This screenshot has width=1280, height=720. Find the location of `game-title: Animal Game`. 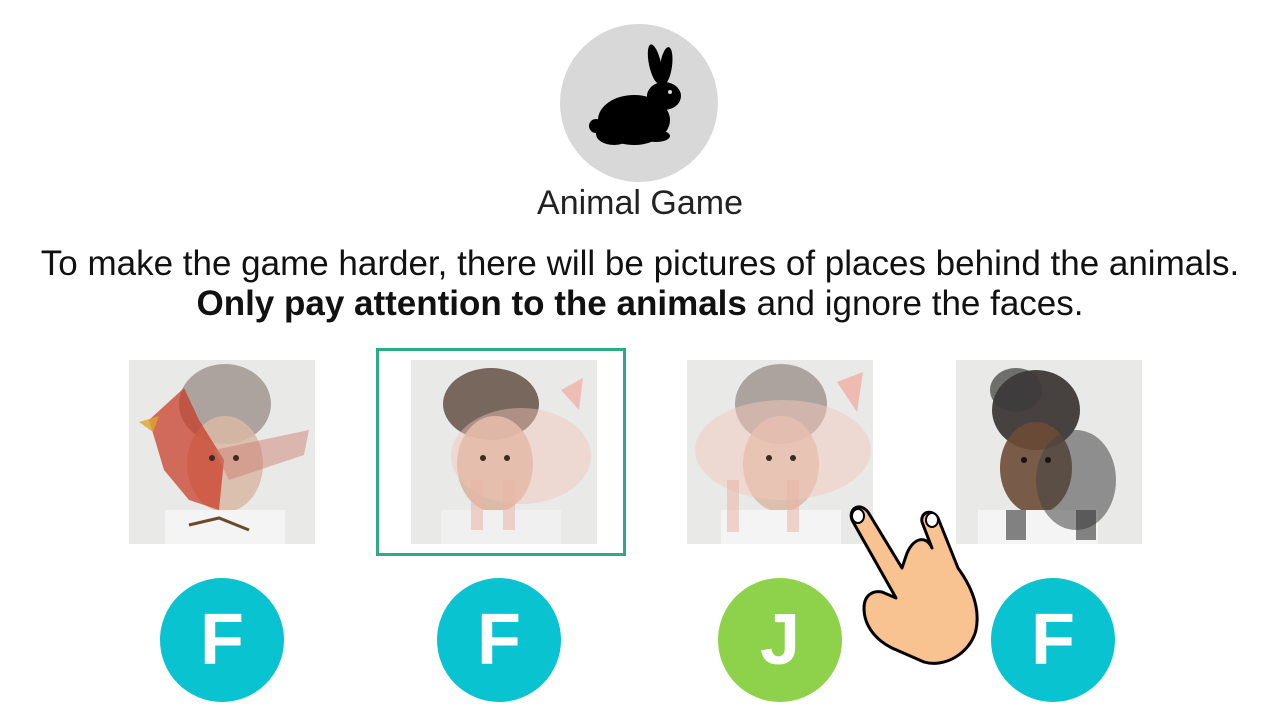

game-title: Animal Game is located at coordinates (640, 203).